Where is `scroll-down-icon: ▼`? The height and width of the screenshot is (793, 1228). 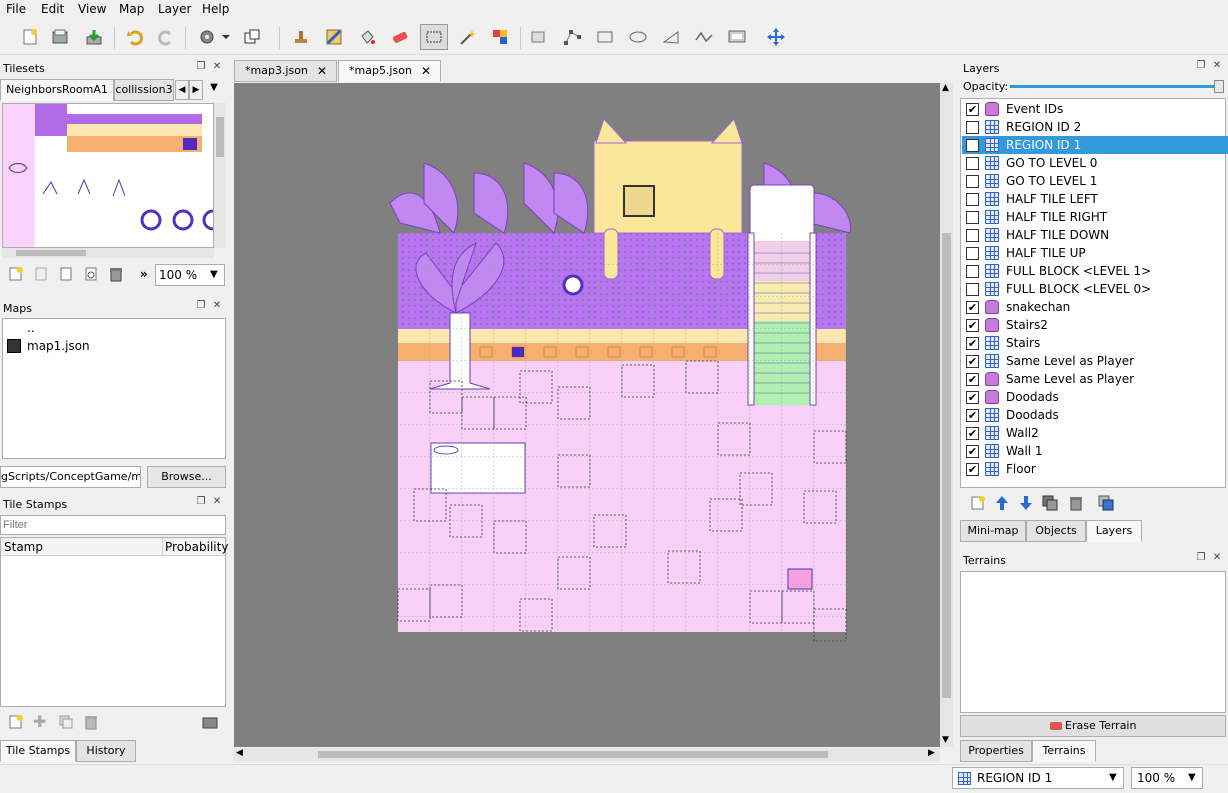 scroll-down-icon: ▼ is located at coordinates (945, 740).